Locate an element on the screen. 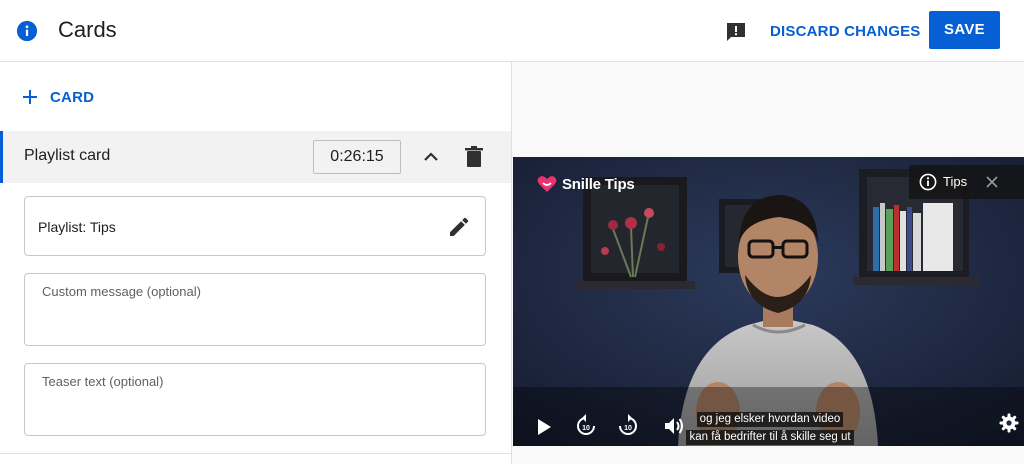  settings-gear-icon is located at coordinates (1009, 423).